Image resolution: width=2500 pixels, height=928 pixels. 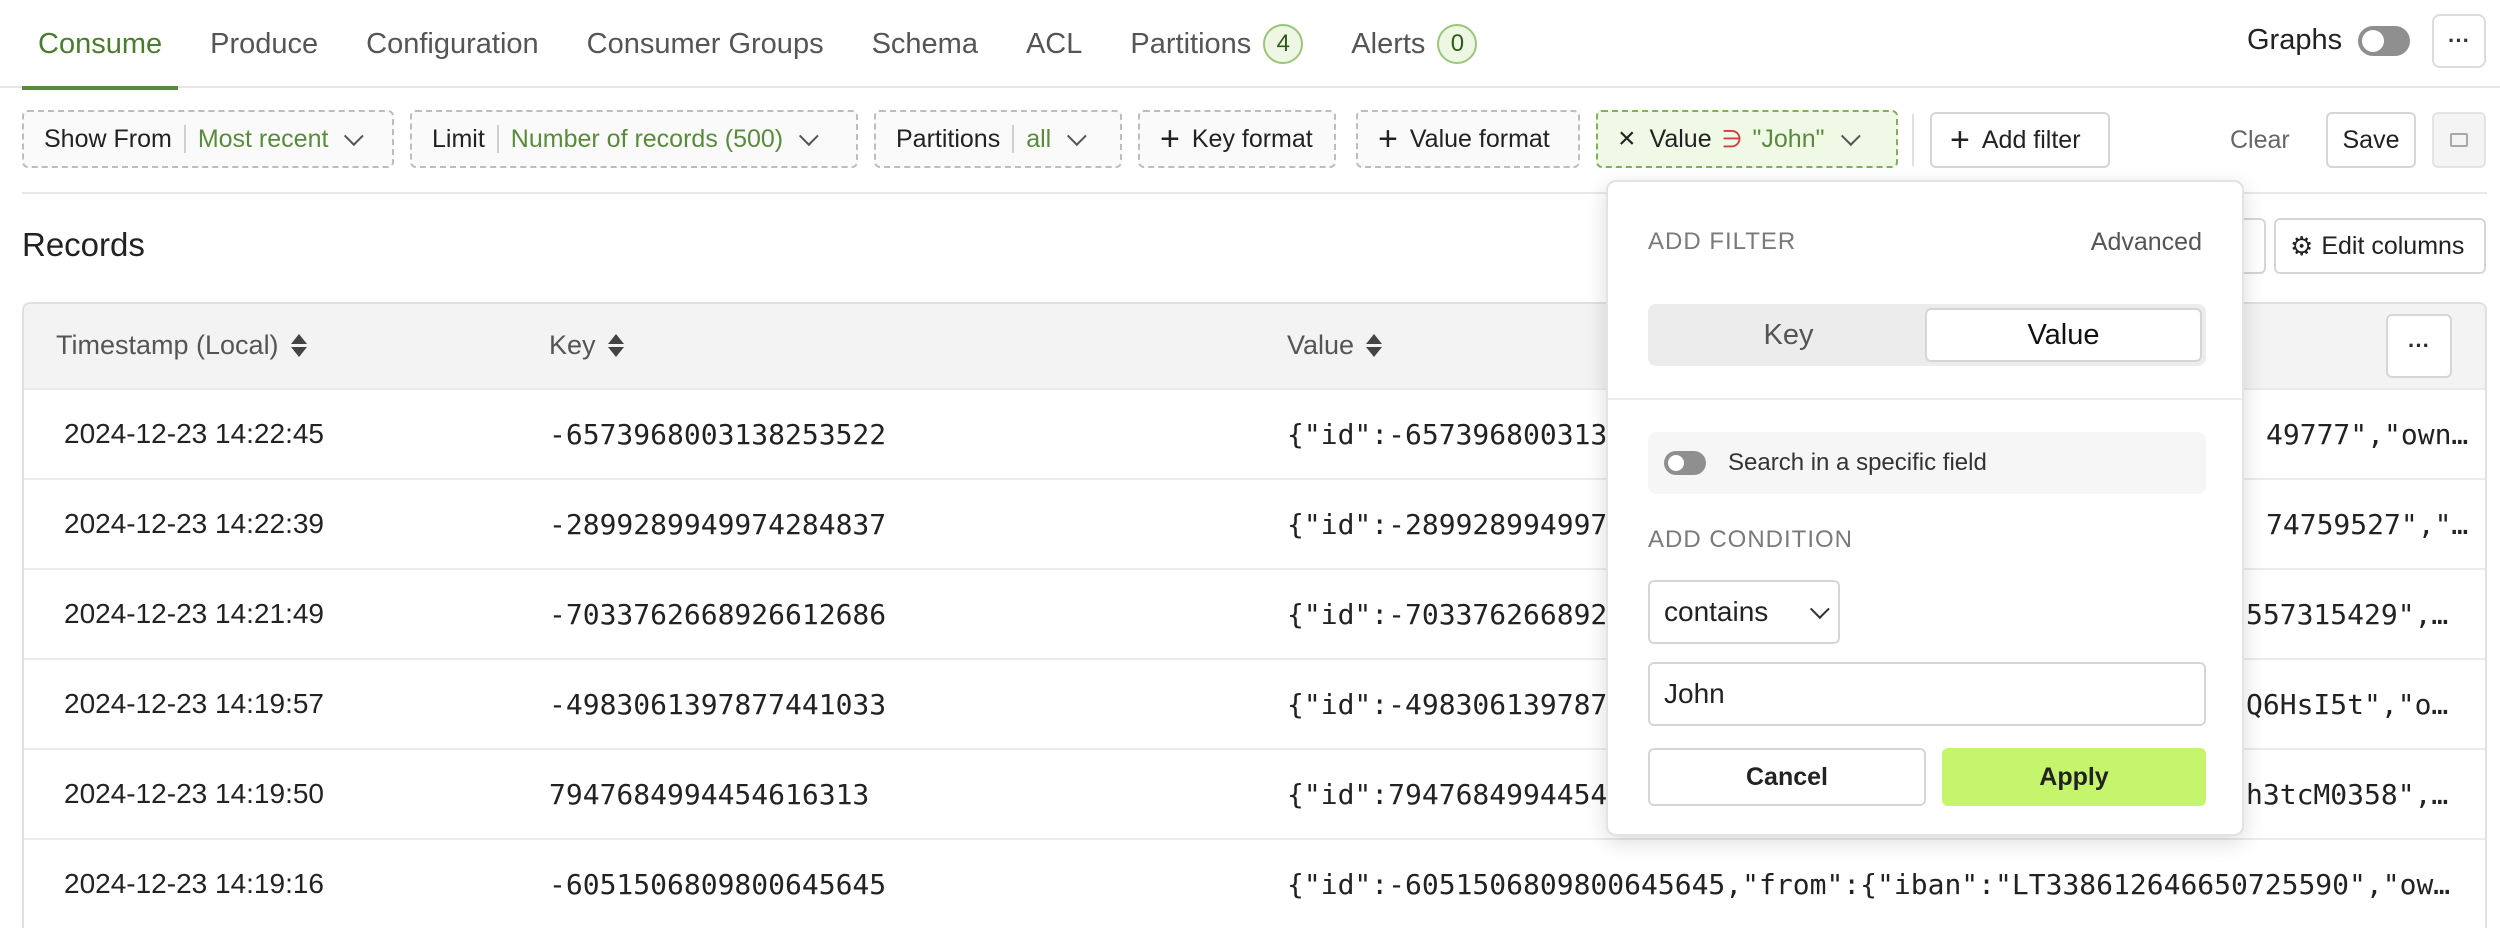 What do you see at coordinates (1722, 241) in the screenshot?
I see `popover-title: ADD FILTER` at bounding box center [1722, 241].